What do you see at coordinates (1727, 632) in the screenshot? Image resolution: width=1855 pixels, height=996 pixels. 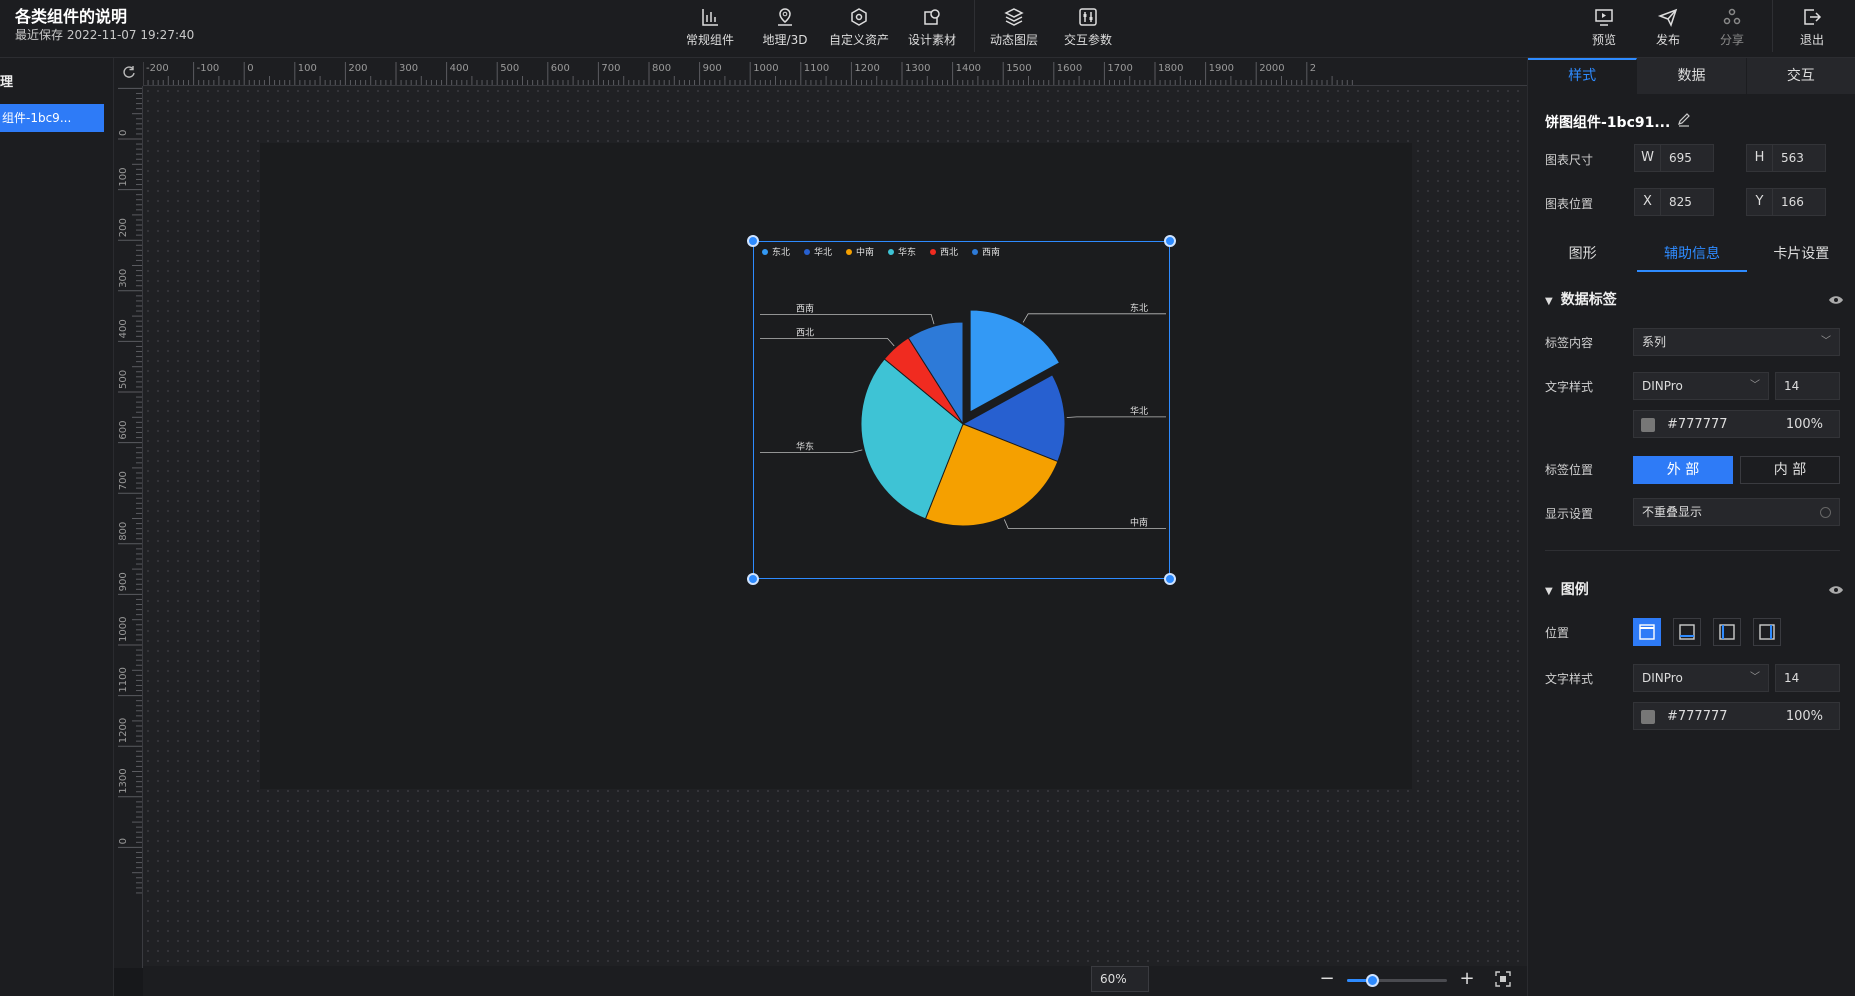 I see `legend-position-left` at bounding box center [1727, 632].